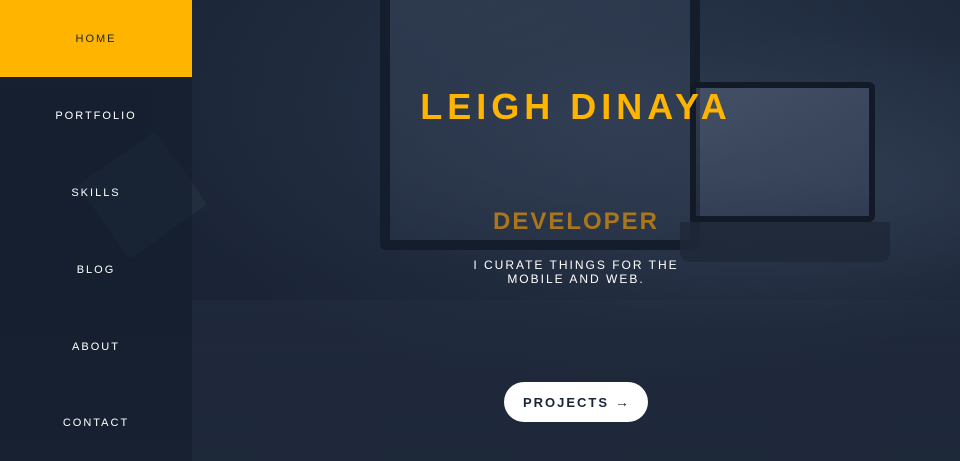 This screenshot has width=960, height=461. What do you see at coordinates (566, 402) in the screenshot?
I see `projects-button-label: PROJECTS` at bounding box center [566, 402].